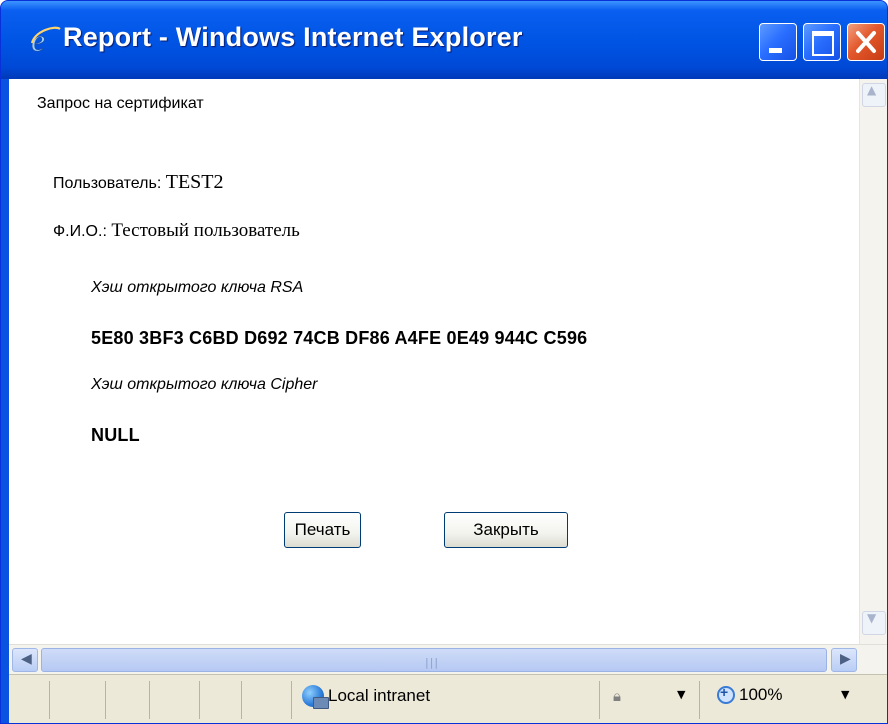 This screenshot has height=724, width=888. I want to click on status-bar: Local intranet 🔒︎ ▼ 100% ▼, so click(448, 698).